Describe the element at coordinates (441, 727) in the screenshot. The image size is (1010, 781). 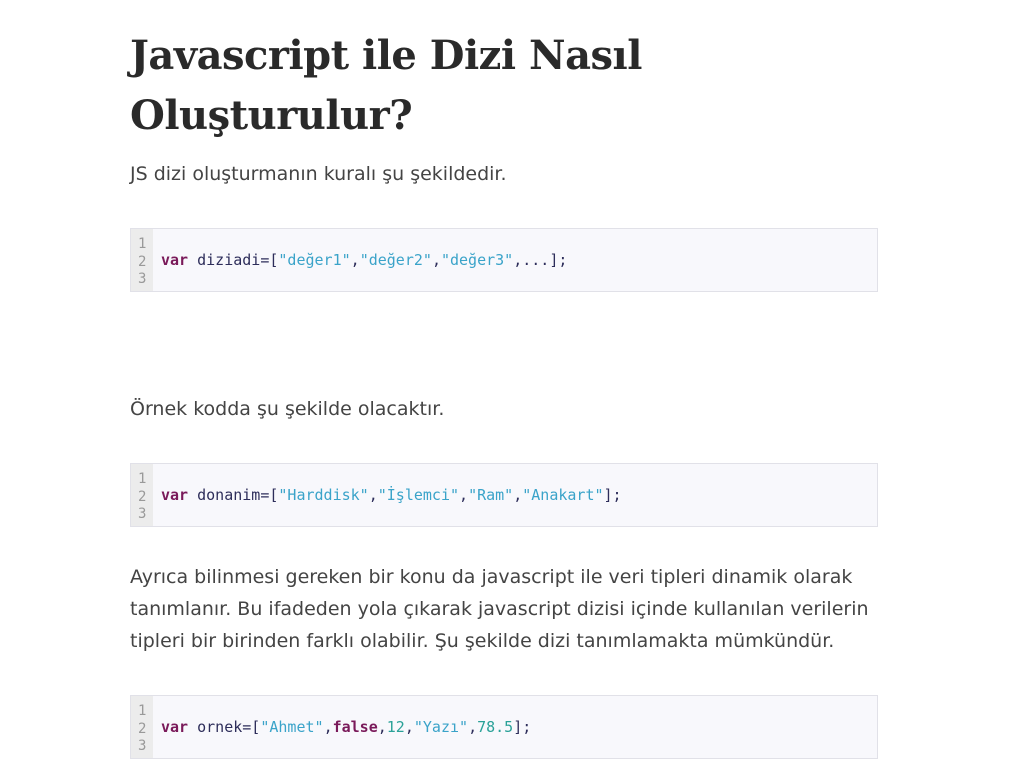
I see `code-string: "Yazı"` at that location.